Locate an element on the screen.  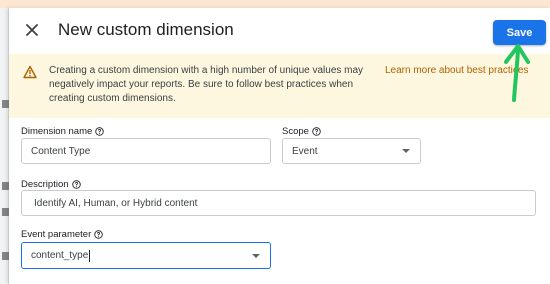
annotation-arrow-icon is located at coordinates (517, 73).